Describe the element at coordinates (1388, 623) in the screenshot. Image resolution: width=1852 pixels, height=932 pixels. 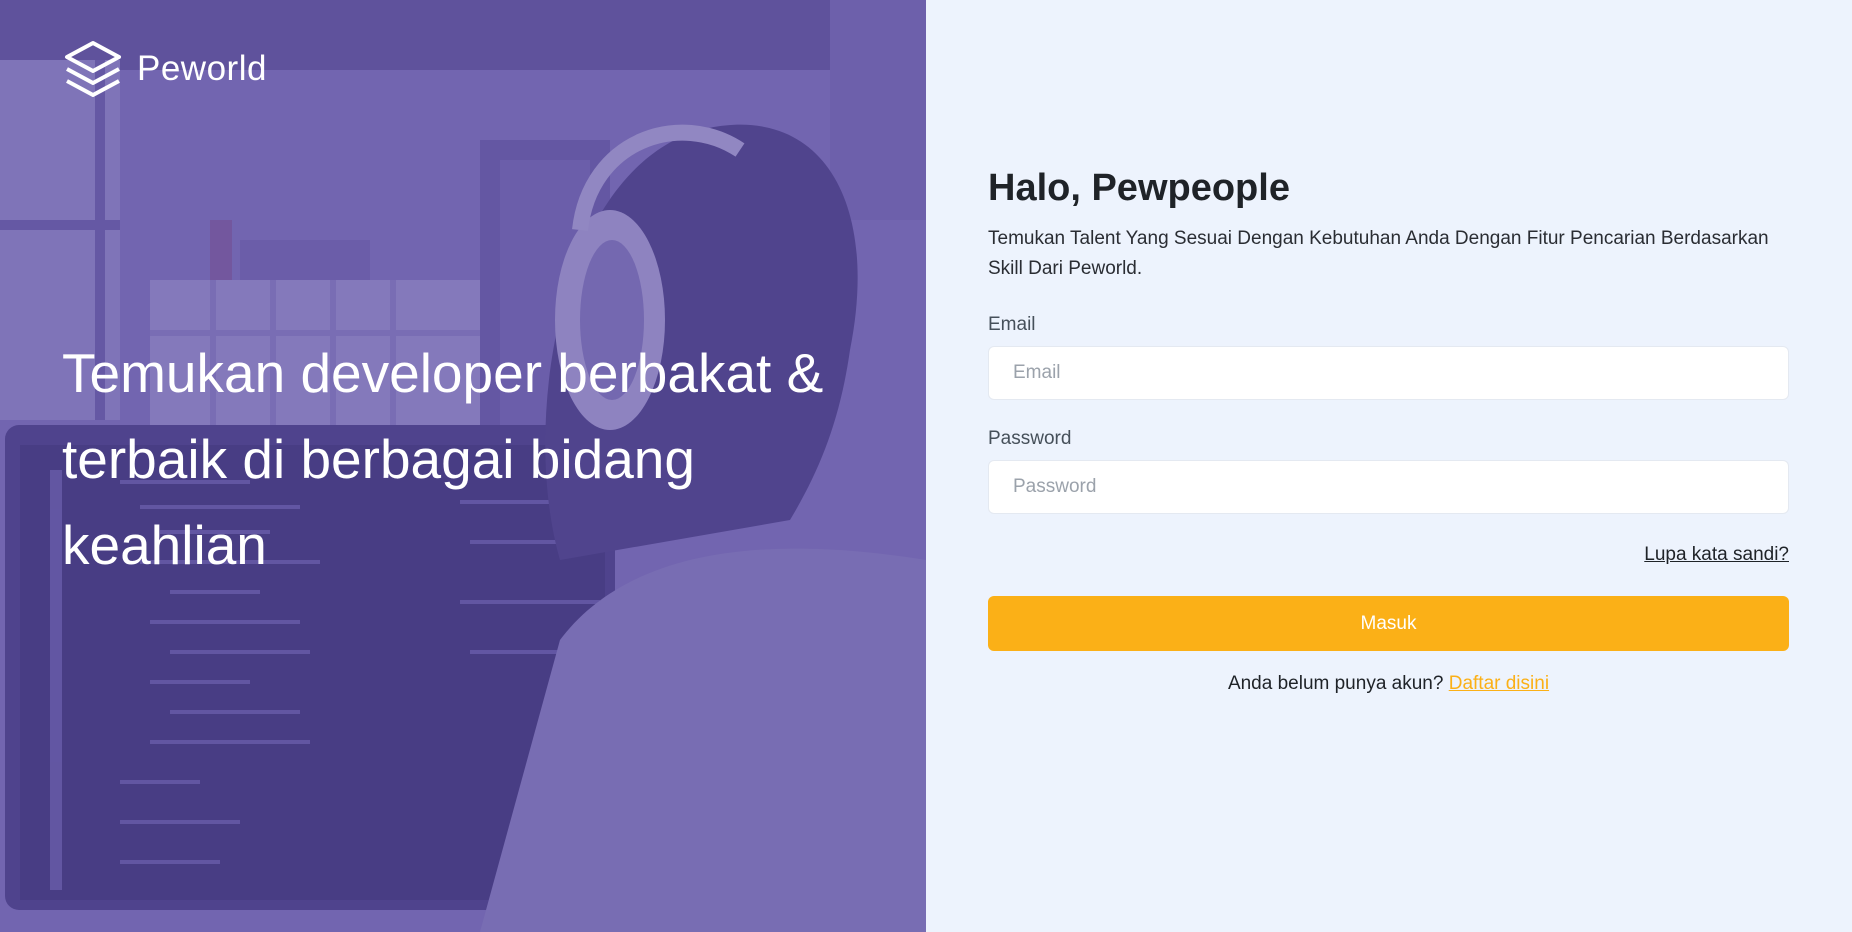
I see `login-button: Masuk` at that location.